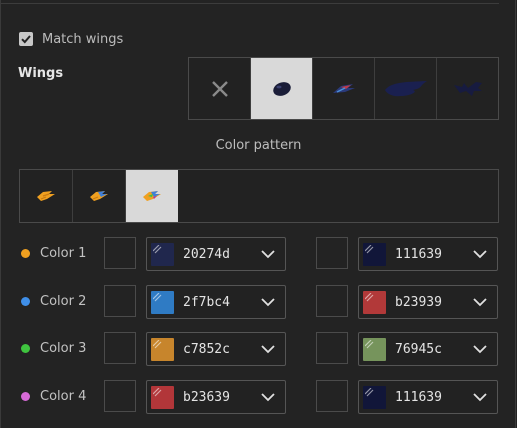 The image size is (517, 428). Describe the element at coordinates (332, 253) in the screenshot. I see `color-1-right-slot` at that location.